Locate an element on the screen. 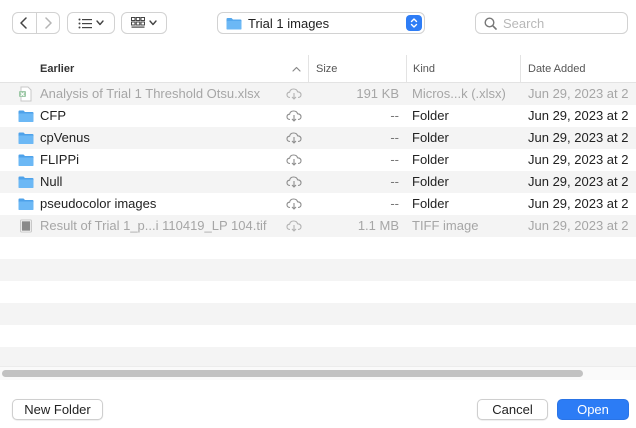 This screenshot has width=636, height=428. file-name: Analysis of Trial 1 Threshold Otsu.xlsx is located at coordinates (150, 93).